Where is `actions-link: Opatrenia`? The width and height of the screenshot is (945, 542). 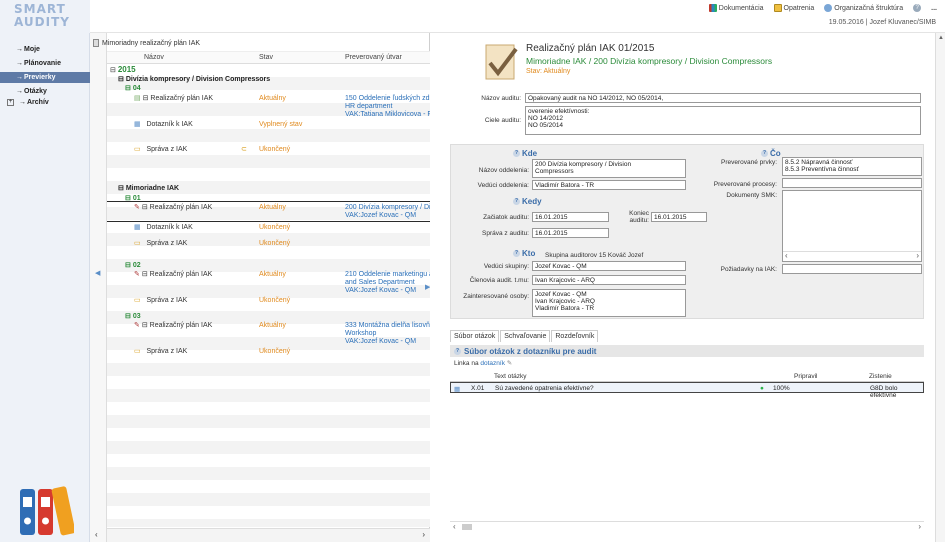
actions-link: Opatrenia is located at coordinates (793, 8).